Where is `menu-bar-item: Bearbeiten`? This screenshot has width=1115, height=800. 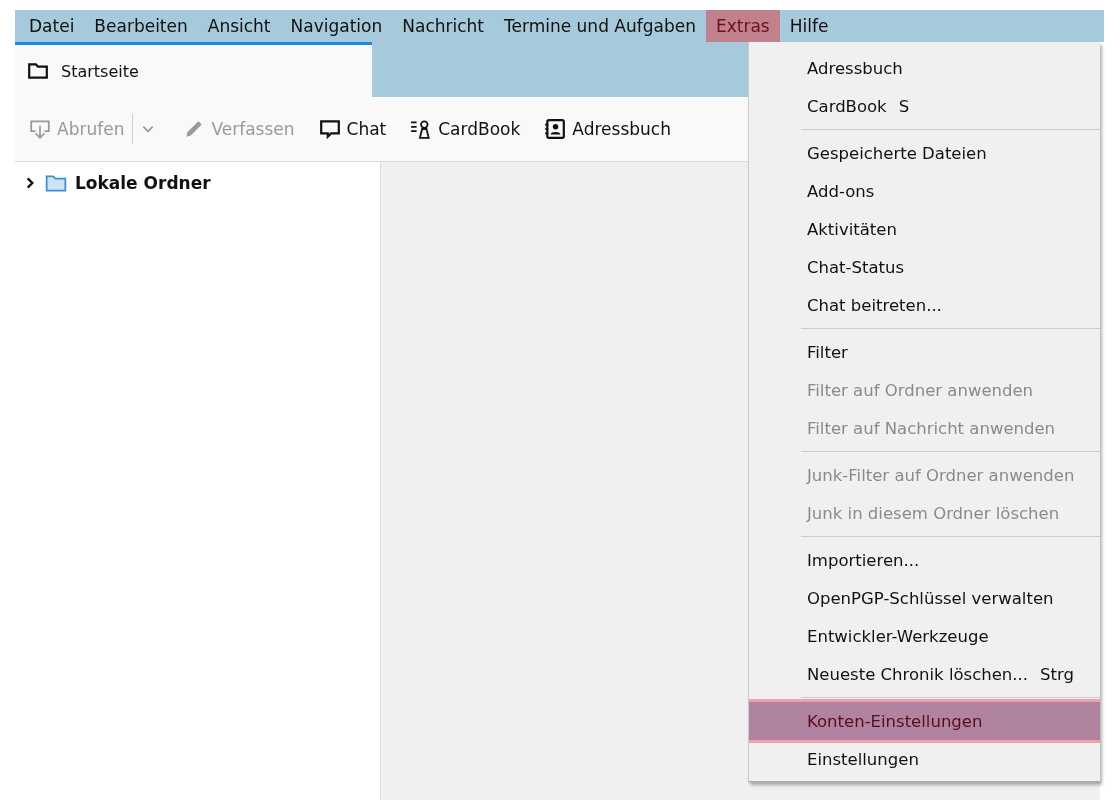 menu-bar-item: Bearbeiten is located at coordinates (141, 26).